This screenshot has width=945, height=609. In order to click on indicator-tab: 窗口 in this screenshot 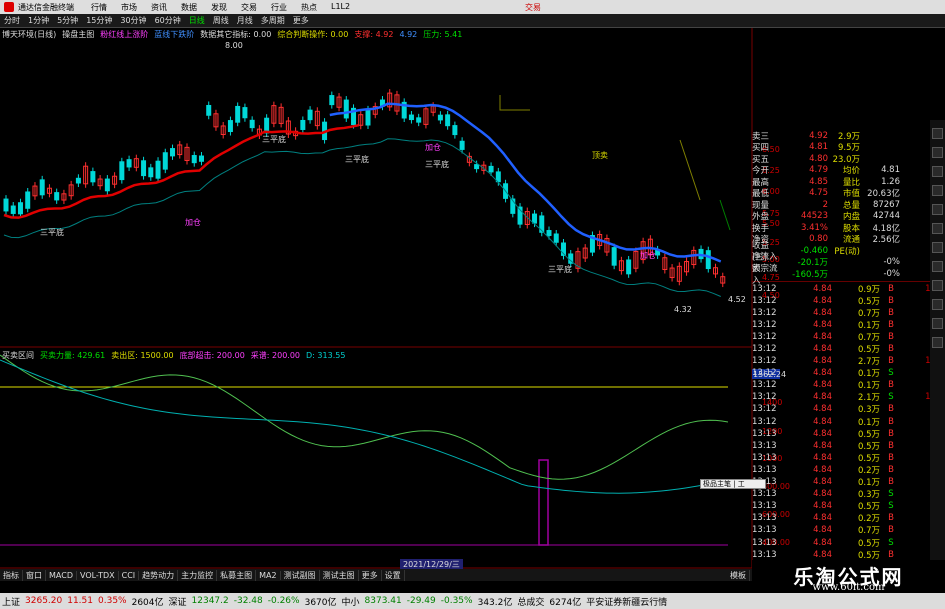, I will do `click(34, 575)`.